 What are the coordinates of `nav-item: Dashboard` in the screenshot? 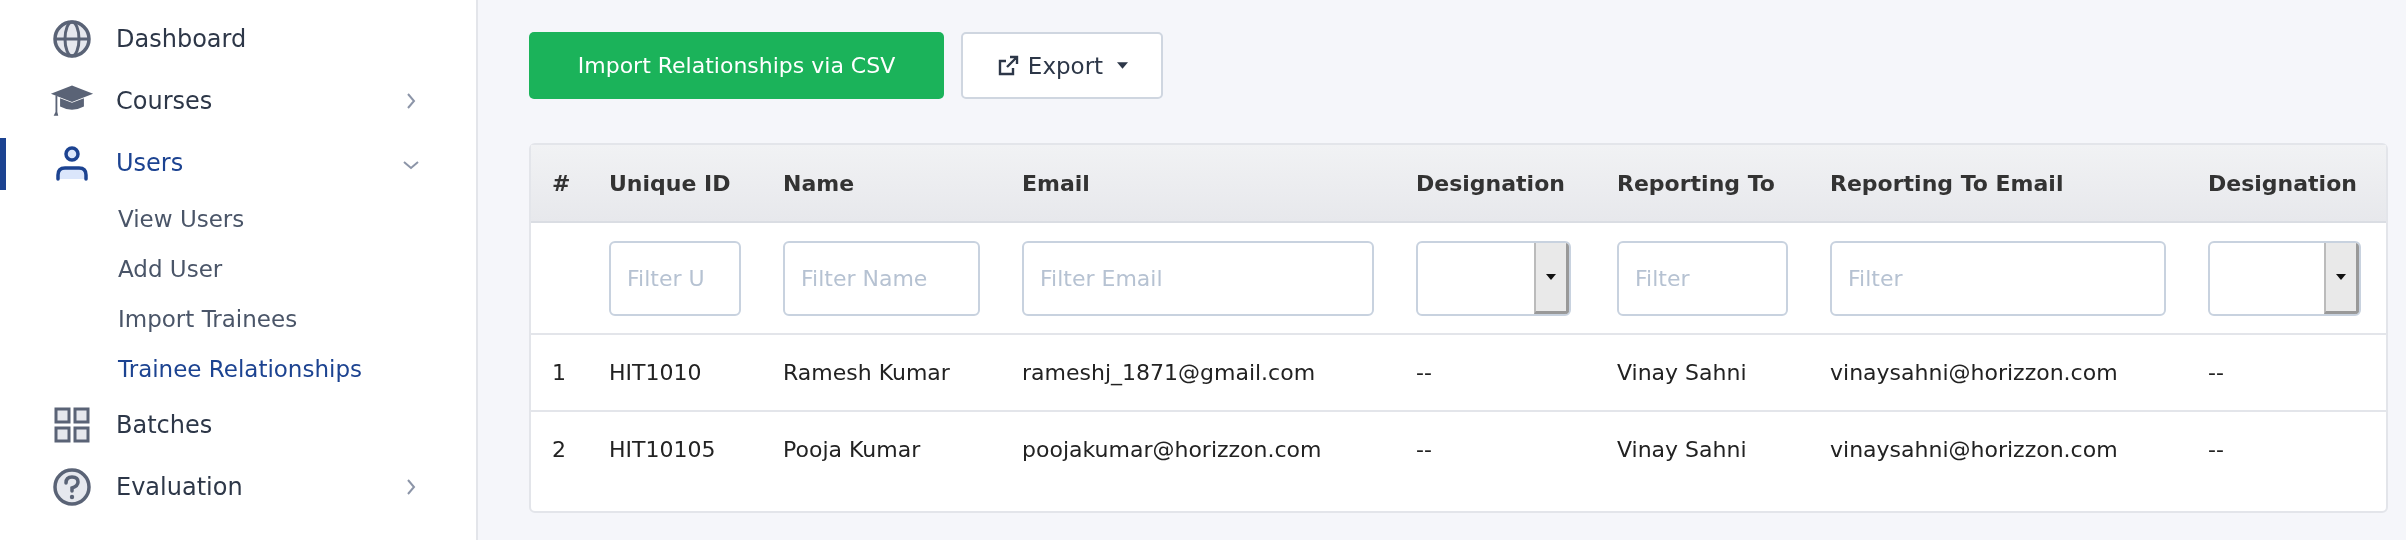 It's located at (238, 39).